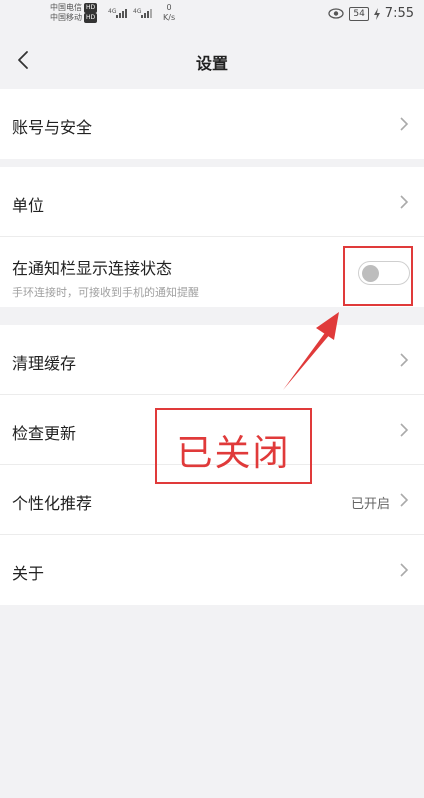  What do you see at coordinates (92, 268) in the screenshot?
I see `notification-status-label: 在通知栏显示连接状态` at bounding box center [92, 268].